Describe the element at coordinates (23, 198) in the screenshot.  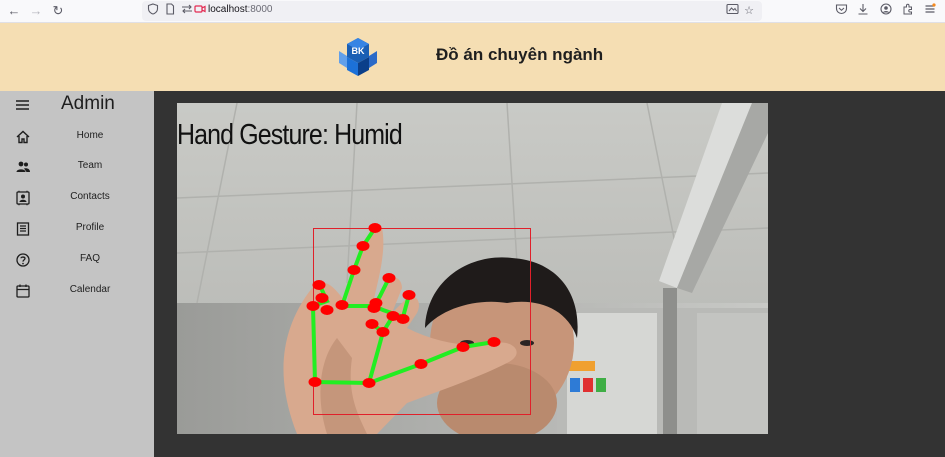
I see `contacts-icon` at that location.